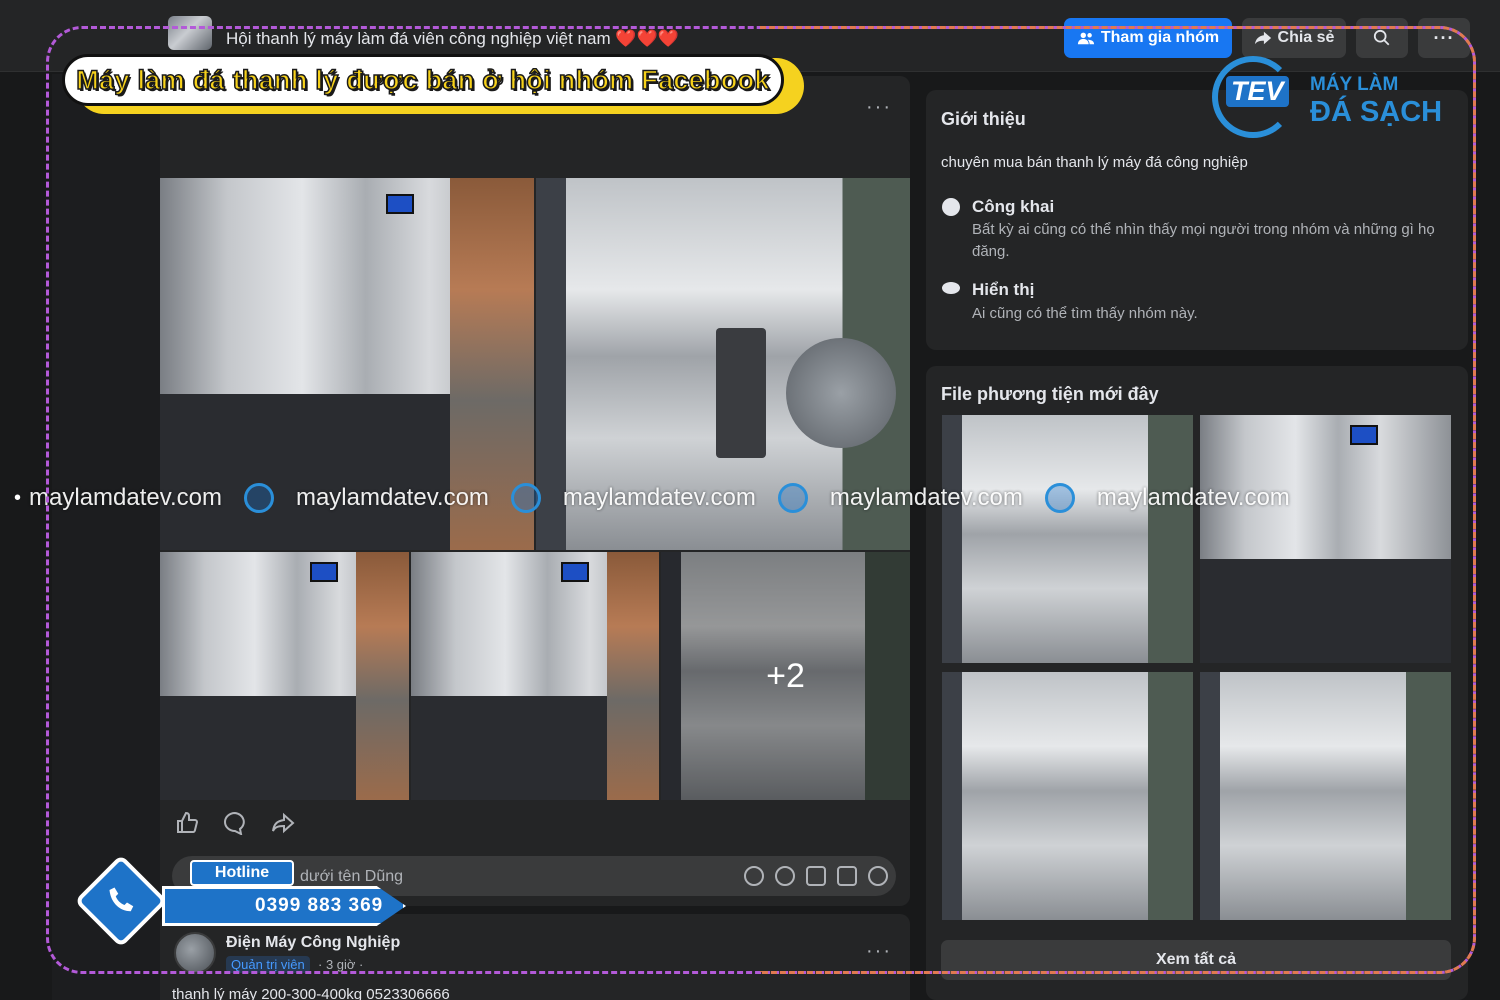  Describe the element at coordinates (878, 876) in the screenshot. I see `sticker-icon` at that location.